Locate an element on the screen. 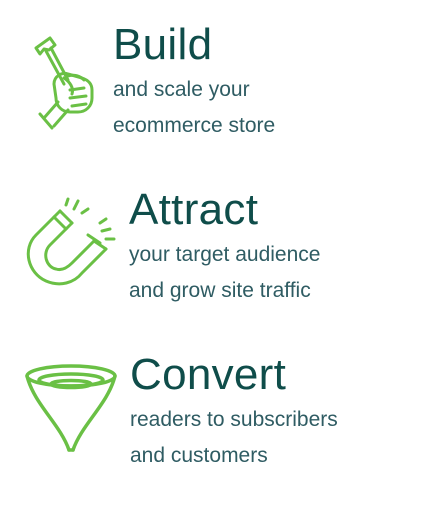  feature-attract-line-2: and grow site traffic is located at coordinates (220, 290).